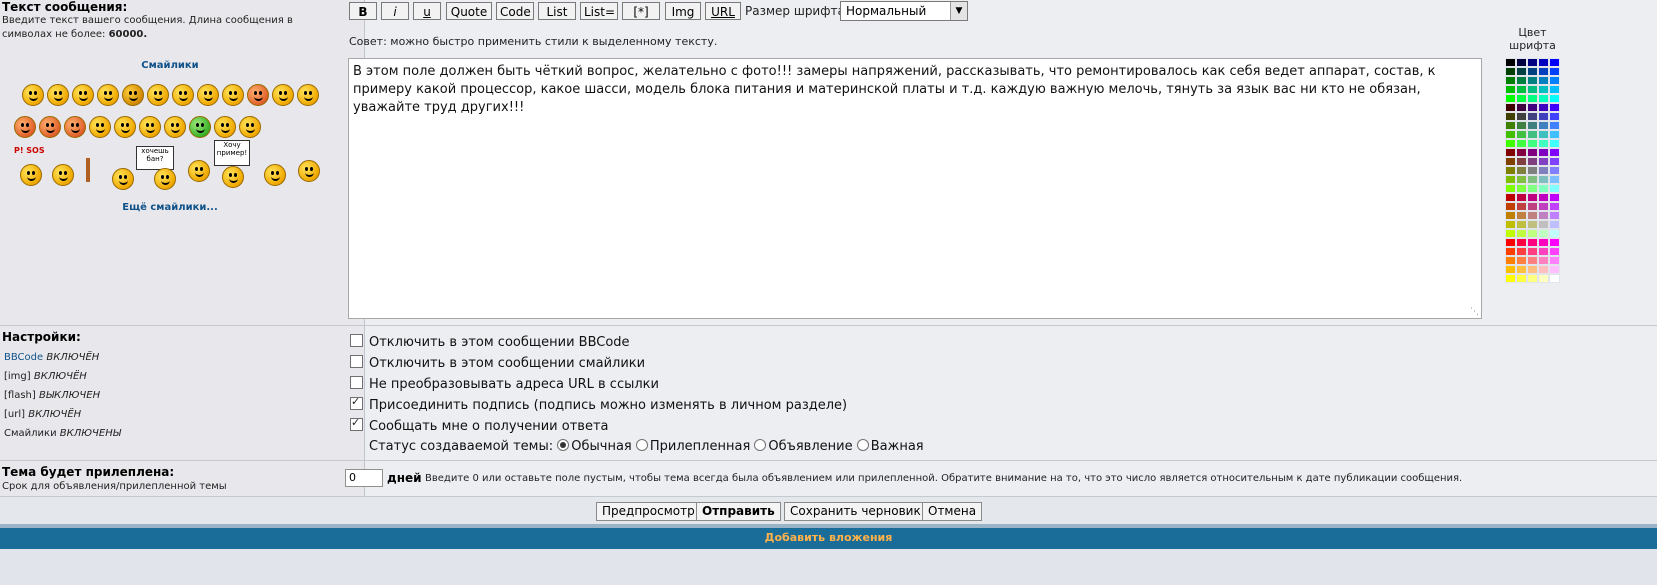 This screenshot has height=585, width=1657. What do you see at coordinates (363, 11) in the screenshot?
I see `bold-button: B` at bounding box center [363, 11].